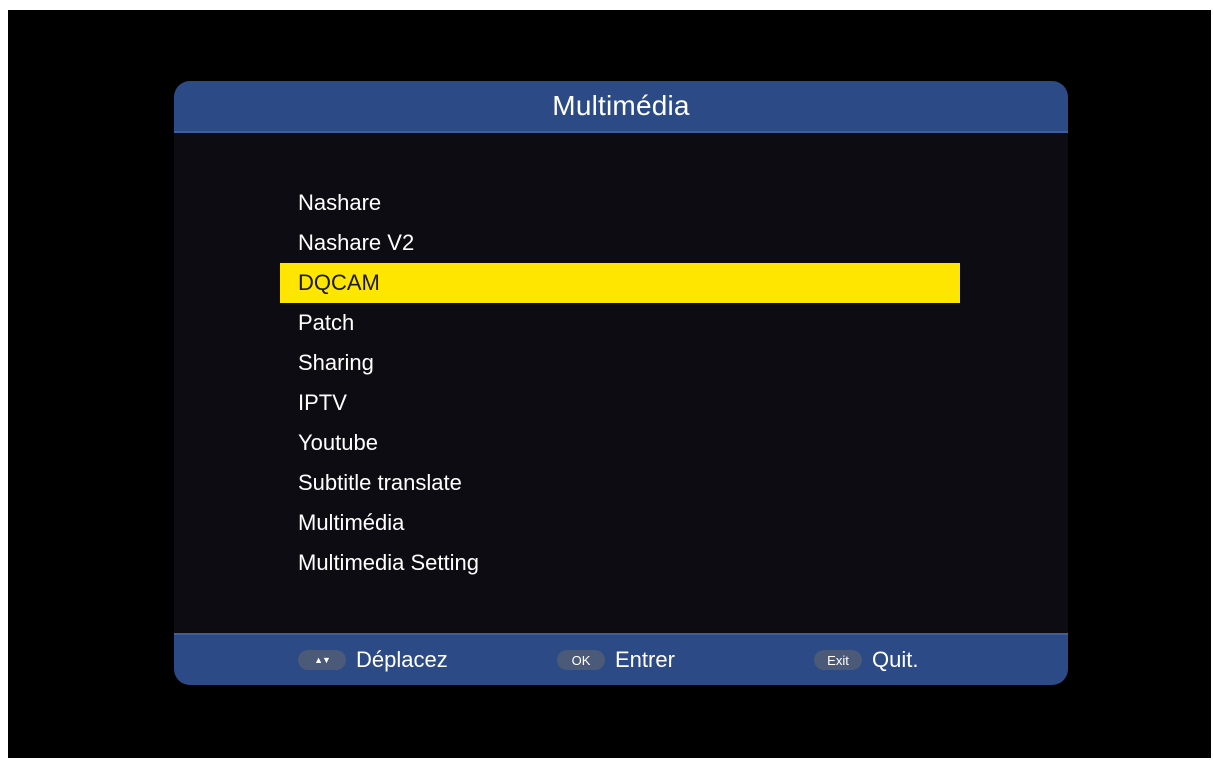 The height and width of the screenshot is (769, 1213). What do you see at coordinates (620, 563) in the screenshot?
I see `menu-item-multimedia-setting: Multimedia Setting` at bounding box center [620, 563].